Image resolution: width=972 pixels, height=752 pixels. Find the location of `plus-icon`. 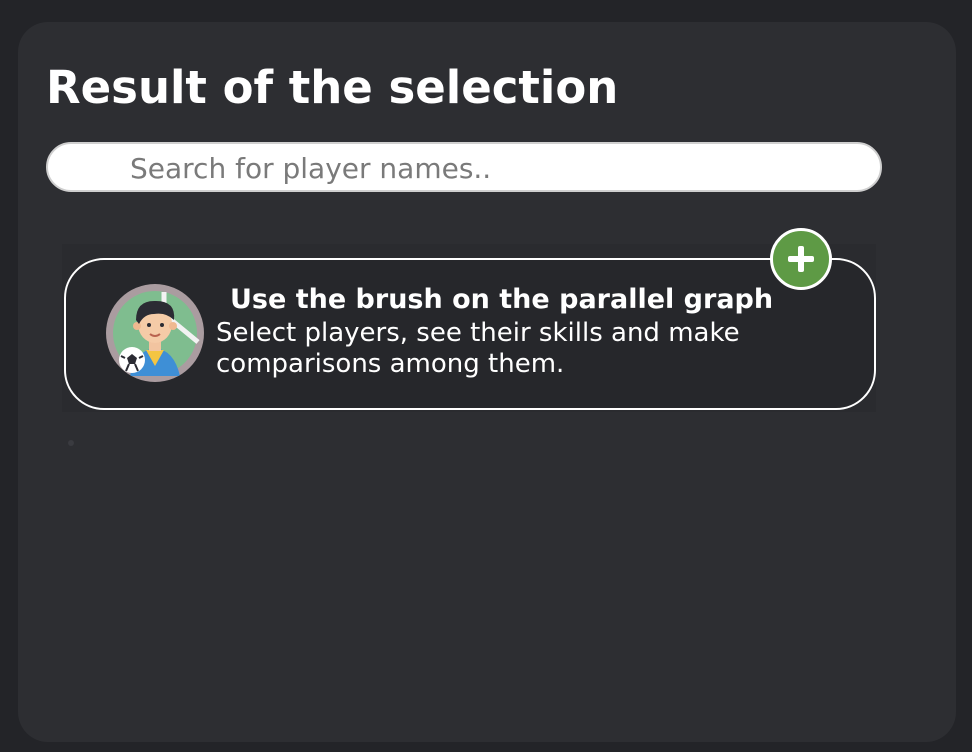

plus-icon is located at coordinates (801, 259).